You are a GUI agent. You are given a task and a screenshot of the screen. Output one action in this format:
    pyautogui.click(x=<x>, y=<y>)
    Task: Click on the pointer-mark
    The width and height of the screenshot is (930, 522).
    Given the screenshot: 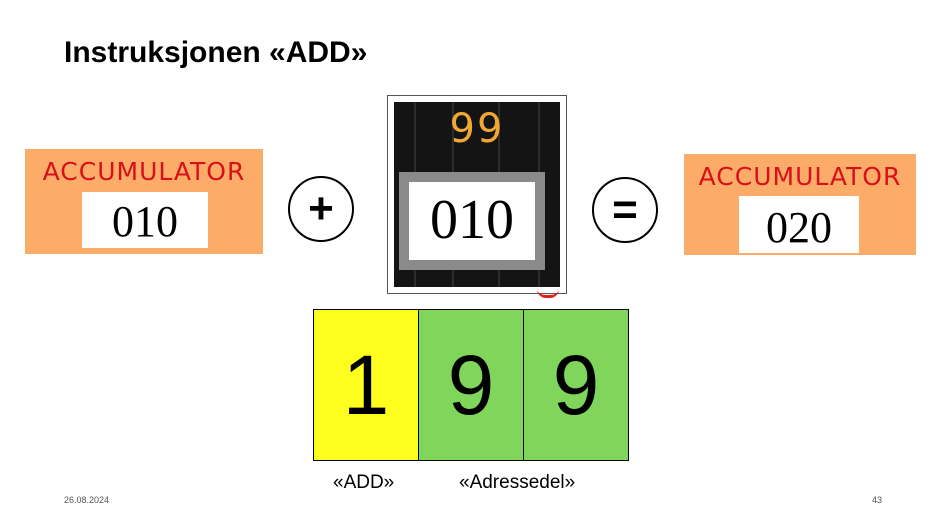 What is the action you would take?
    pyautogui.click(x=548, y=293)
    